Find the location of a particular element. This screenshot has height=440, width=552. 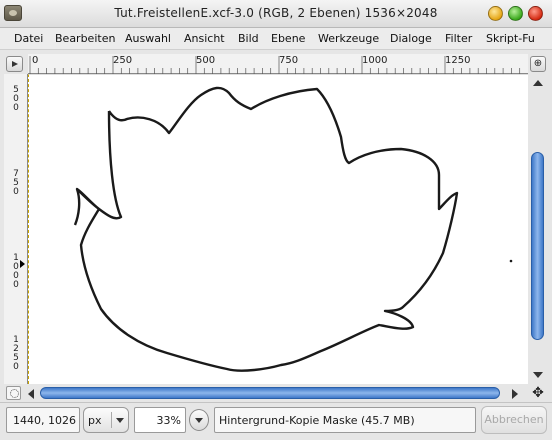

menu-ebene: Ebene is located at coordinates (288, 38).